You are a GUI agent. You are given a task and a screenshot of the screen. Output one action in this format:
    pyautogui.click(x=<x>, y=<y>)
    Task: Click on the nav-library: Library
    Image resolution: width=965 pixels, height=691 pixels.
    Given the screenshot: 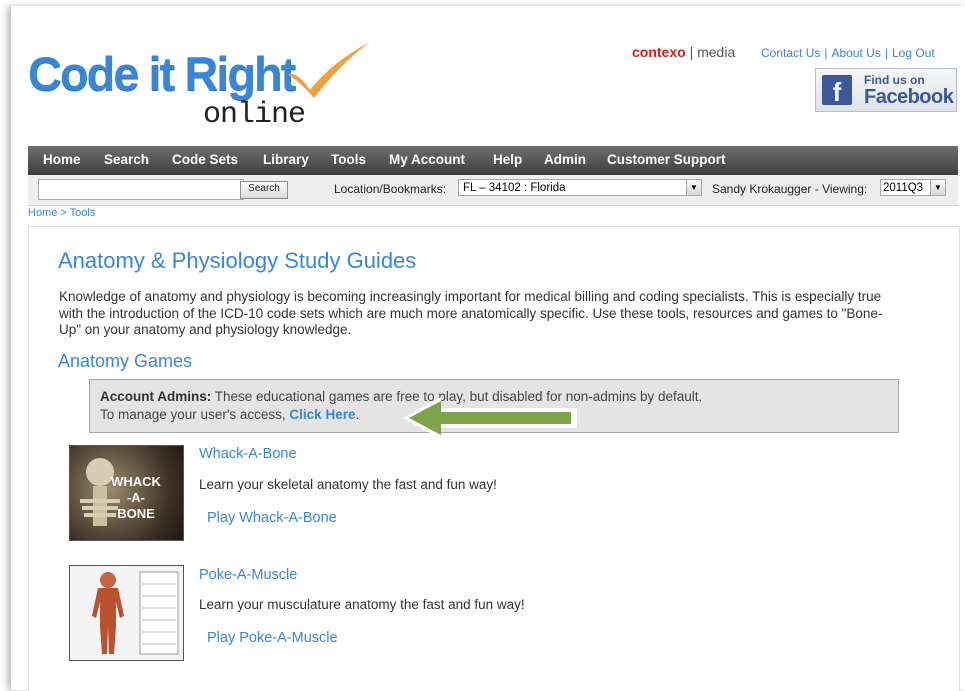 What is the action you would take?
    pyautogui.click(x=286, y=159)
    